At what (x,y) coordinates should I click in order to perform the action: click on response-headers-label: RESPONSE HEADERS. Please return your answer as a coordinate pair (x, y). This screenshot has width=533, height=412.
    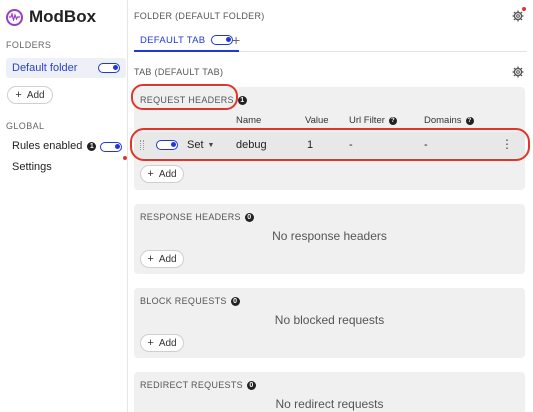
    Looking at the image, I should click on (190, 217).